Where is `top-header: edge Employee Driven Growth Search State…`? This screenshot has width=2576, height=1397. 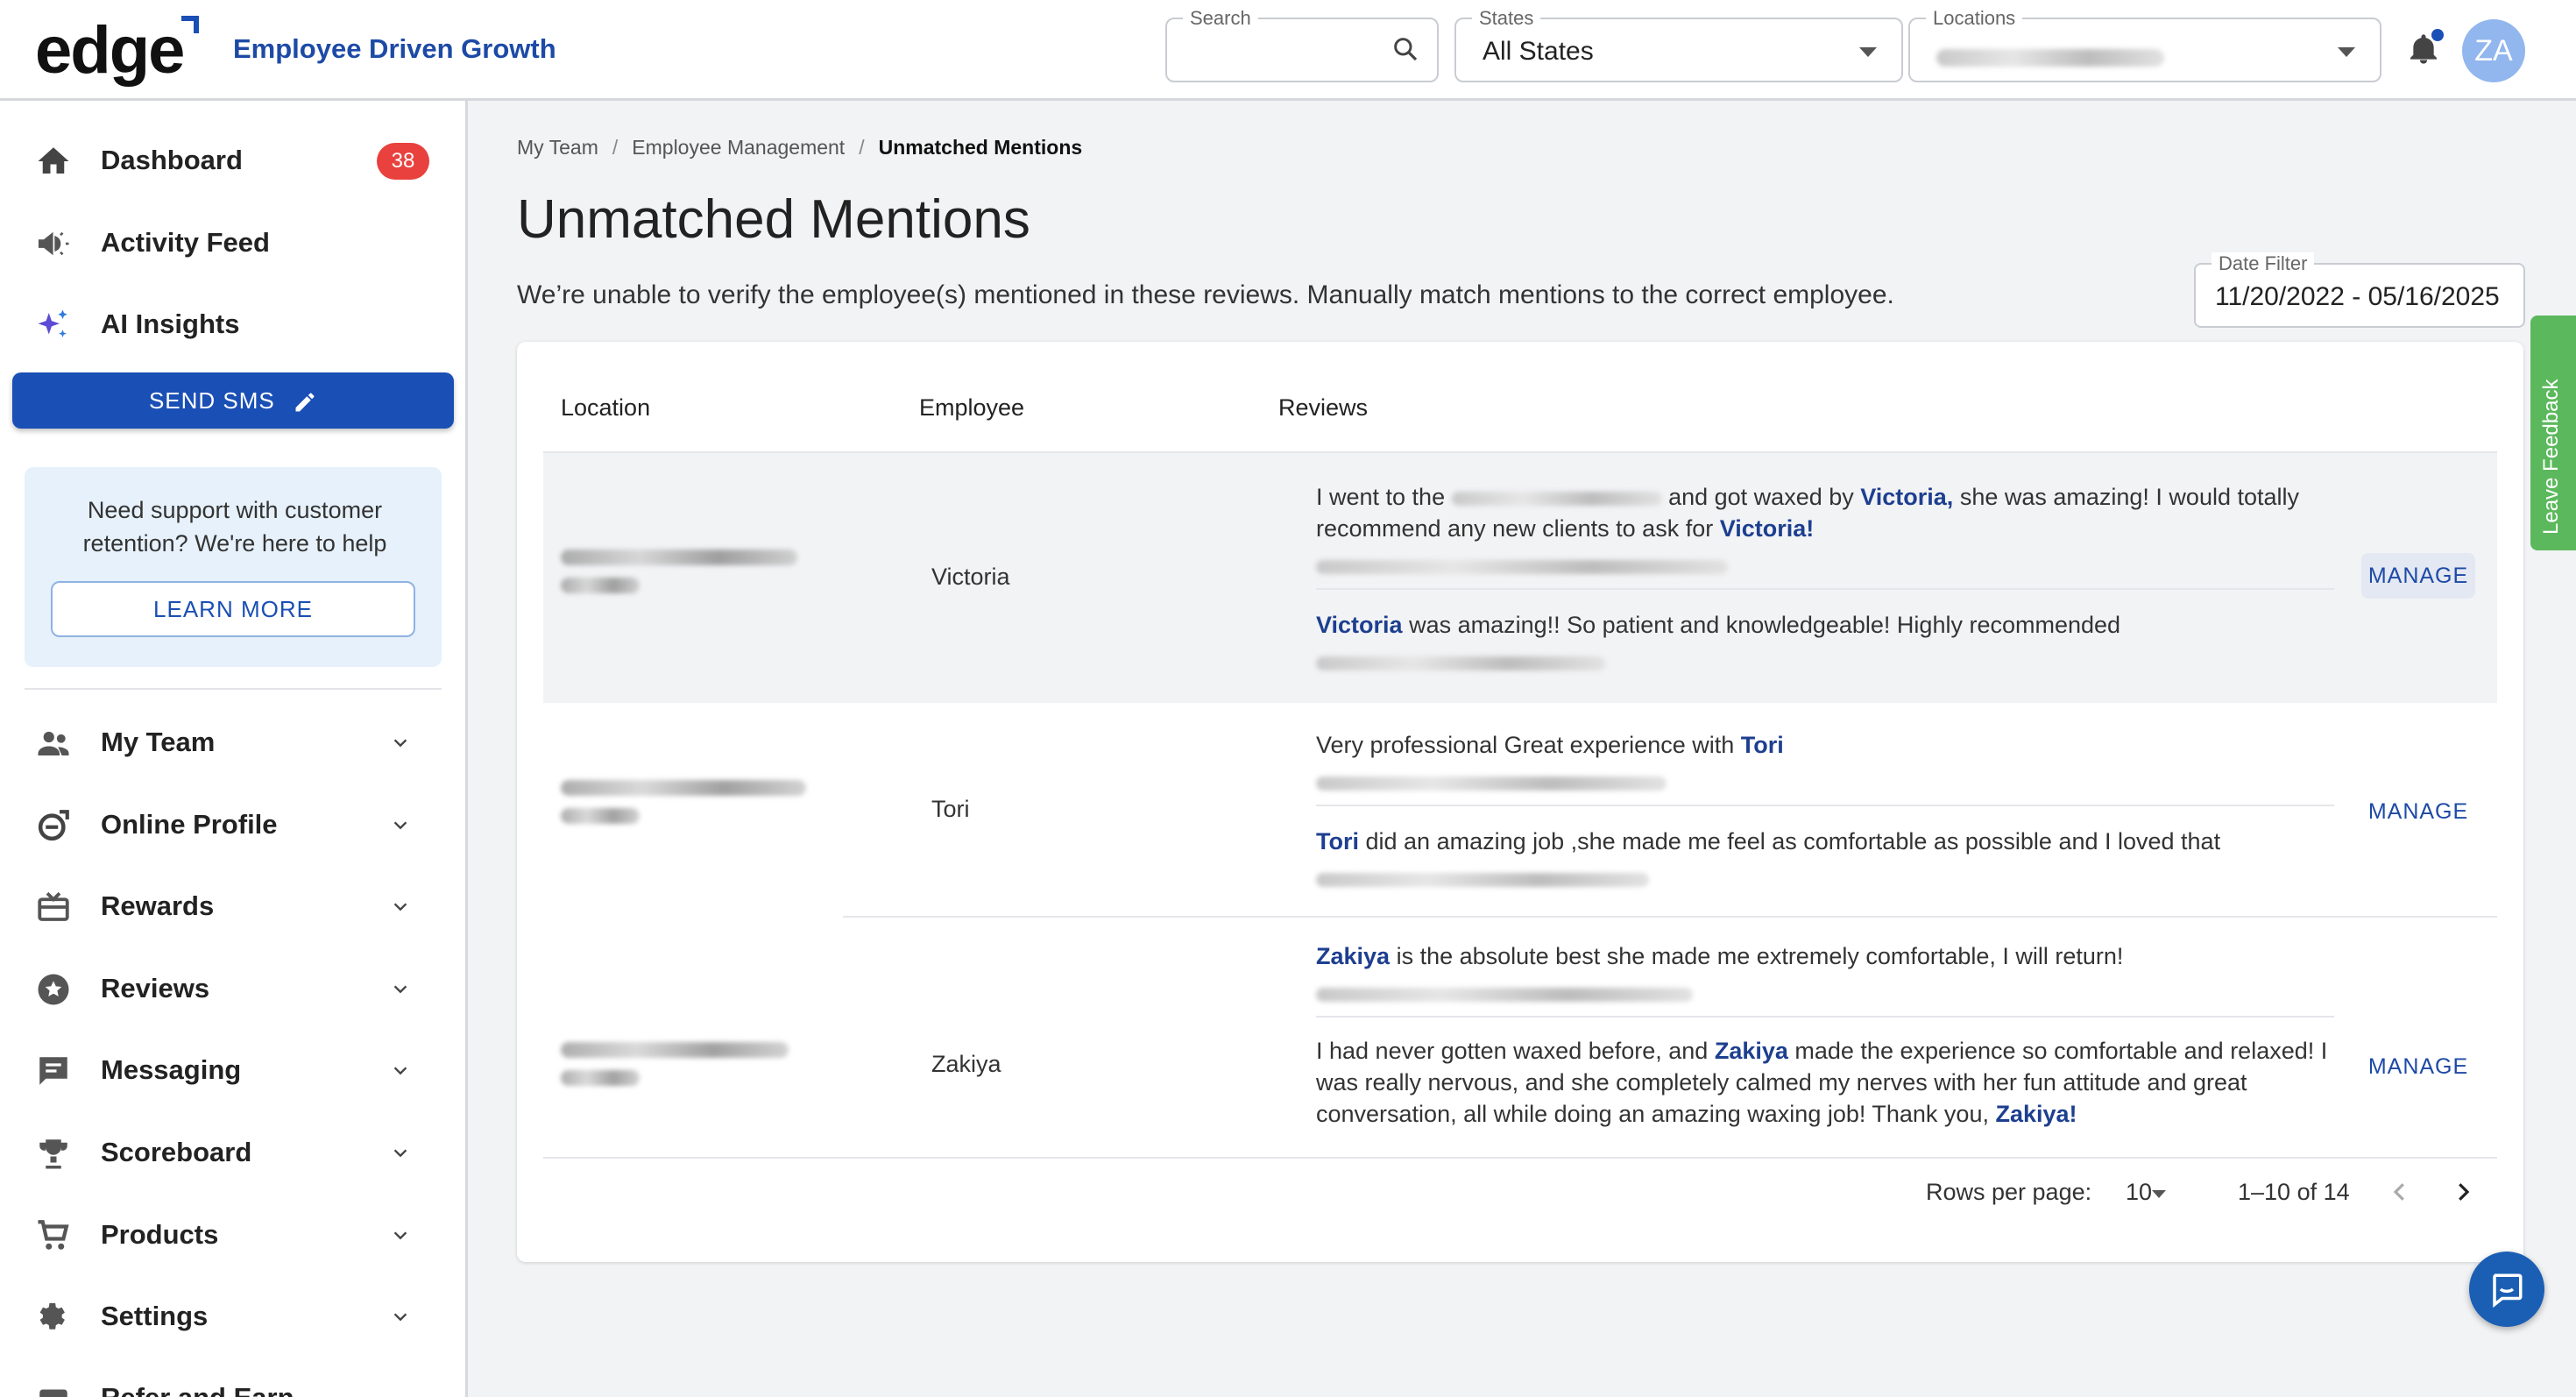 top-header: edge Employee Driven Growth Search State… is located at coordinates (1288, 51).